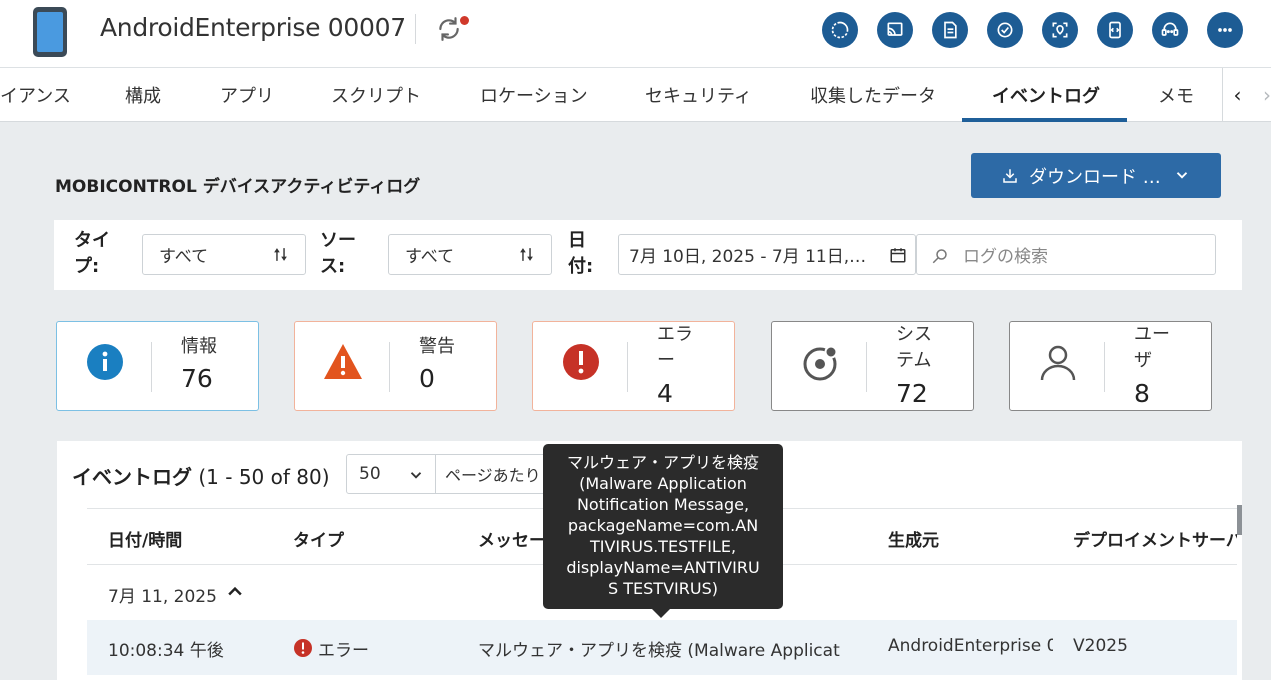  I want to click on source-filter-value: すべて, so click(430, 257).